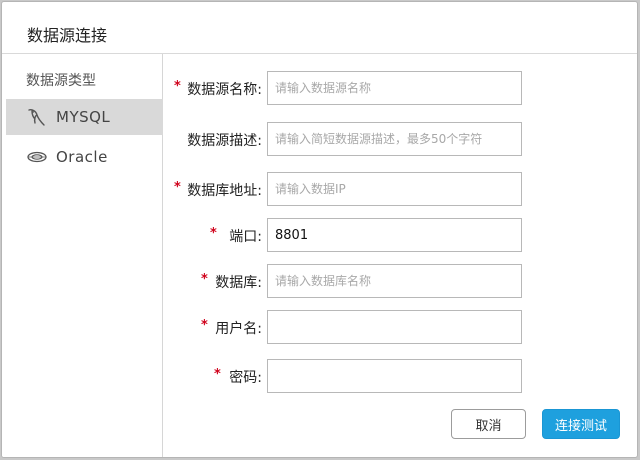 The image size is (640, 460). What do you see at coordinates (394, 281) in the screenshot?
I see `database-name-input` at bounding box center [394, 281].